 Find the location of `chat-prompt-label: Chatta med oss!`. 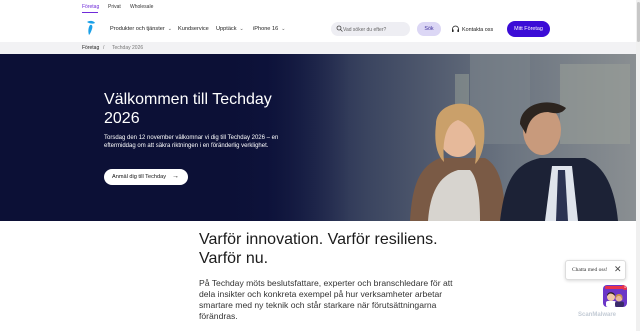

chat-prompt-label: Chatta med oss! is located at coordinates (590, 270).